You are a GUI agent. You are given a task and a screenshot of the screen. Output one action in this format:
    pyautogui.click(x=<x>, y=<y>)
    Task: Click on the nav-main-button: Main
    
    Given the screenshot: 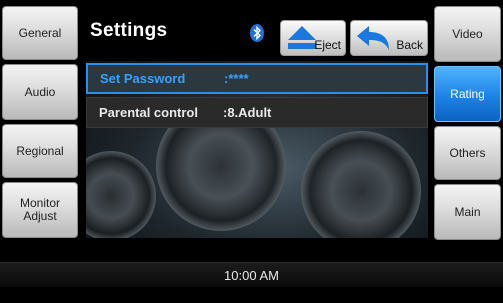 What is the action you would take?
    pyautogui.click(x=467, y=212)
    